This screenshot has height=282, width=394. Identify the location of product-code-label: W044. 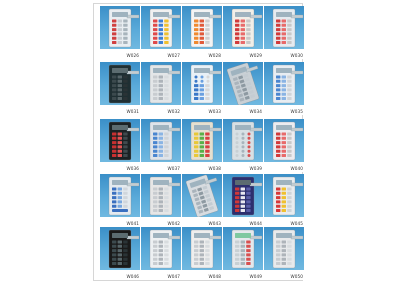
(255, 223).